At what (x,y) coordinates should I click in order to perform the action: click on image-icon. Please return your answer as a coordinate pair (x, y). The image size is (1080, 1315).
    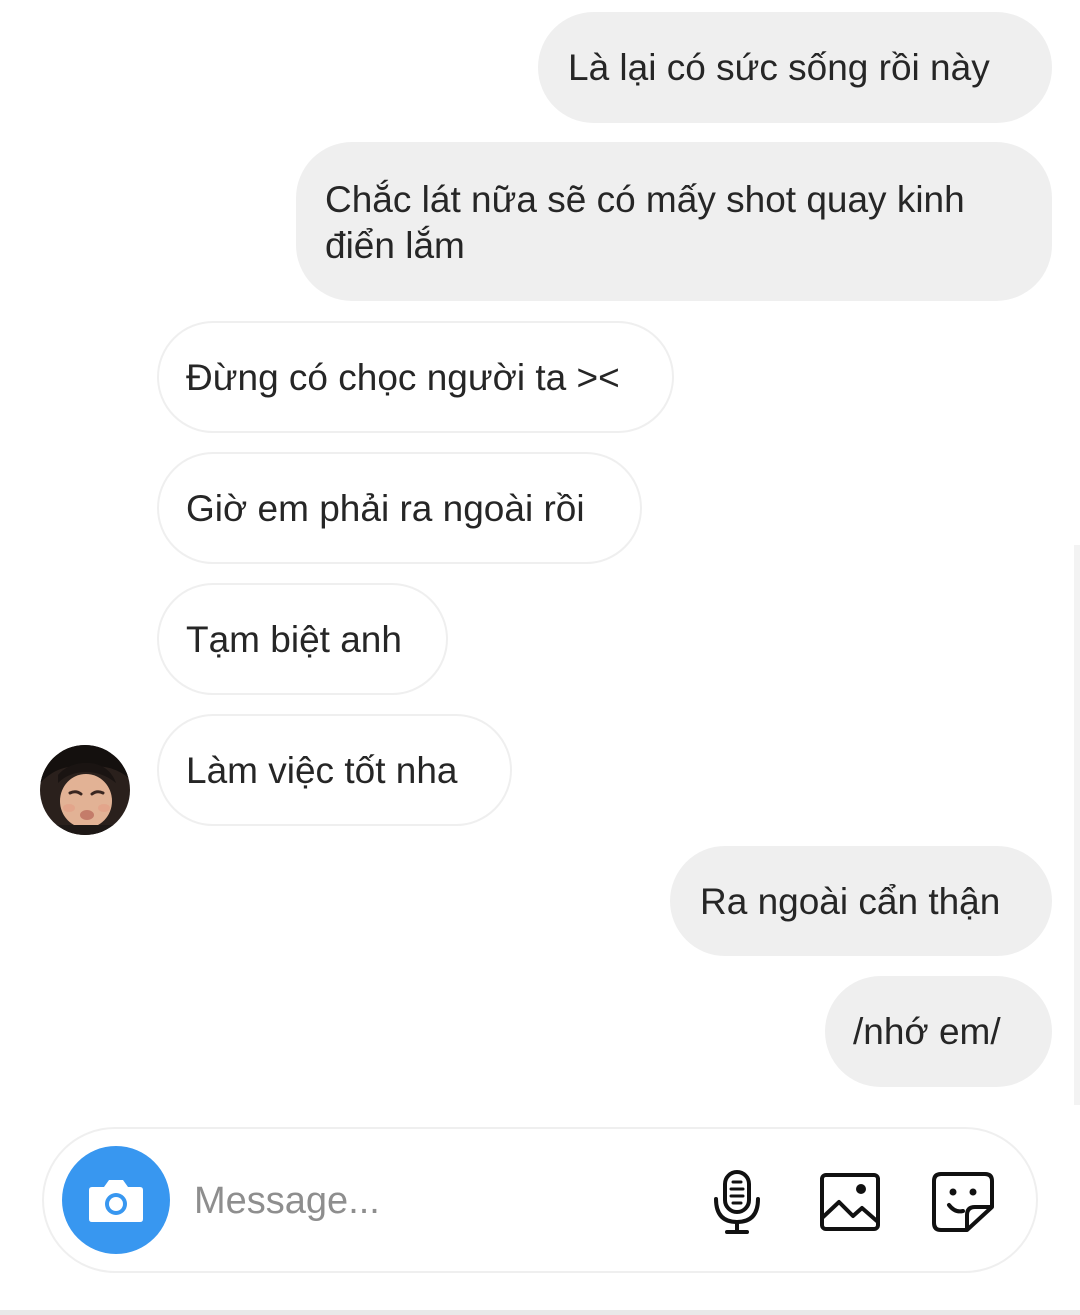
    Looking at the image, I should click on (850, 1202).